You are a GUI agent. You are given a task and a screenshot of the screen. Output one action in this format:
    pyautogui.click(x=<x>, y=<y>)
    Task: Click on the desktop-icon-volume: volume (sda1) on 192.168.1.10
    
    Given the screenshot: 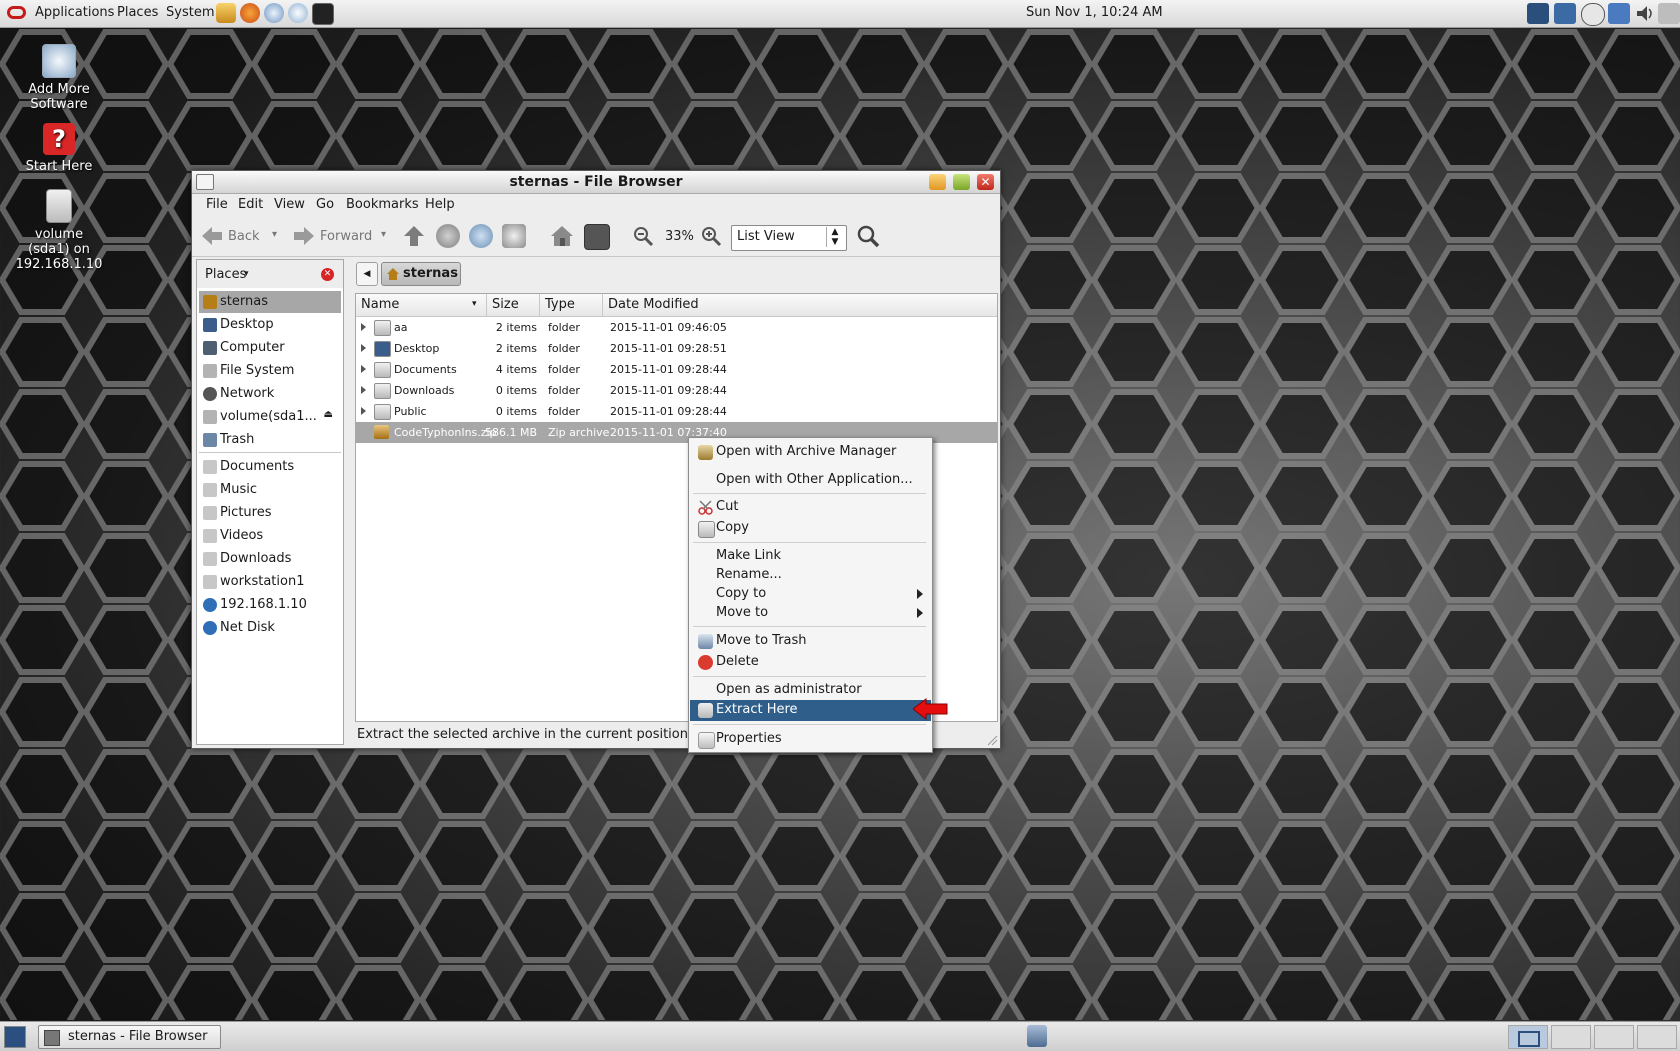 What is the action you would take?
    pyautogui.click(x=59, y=230)
    